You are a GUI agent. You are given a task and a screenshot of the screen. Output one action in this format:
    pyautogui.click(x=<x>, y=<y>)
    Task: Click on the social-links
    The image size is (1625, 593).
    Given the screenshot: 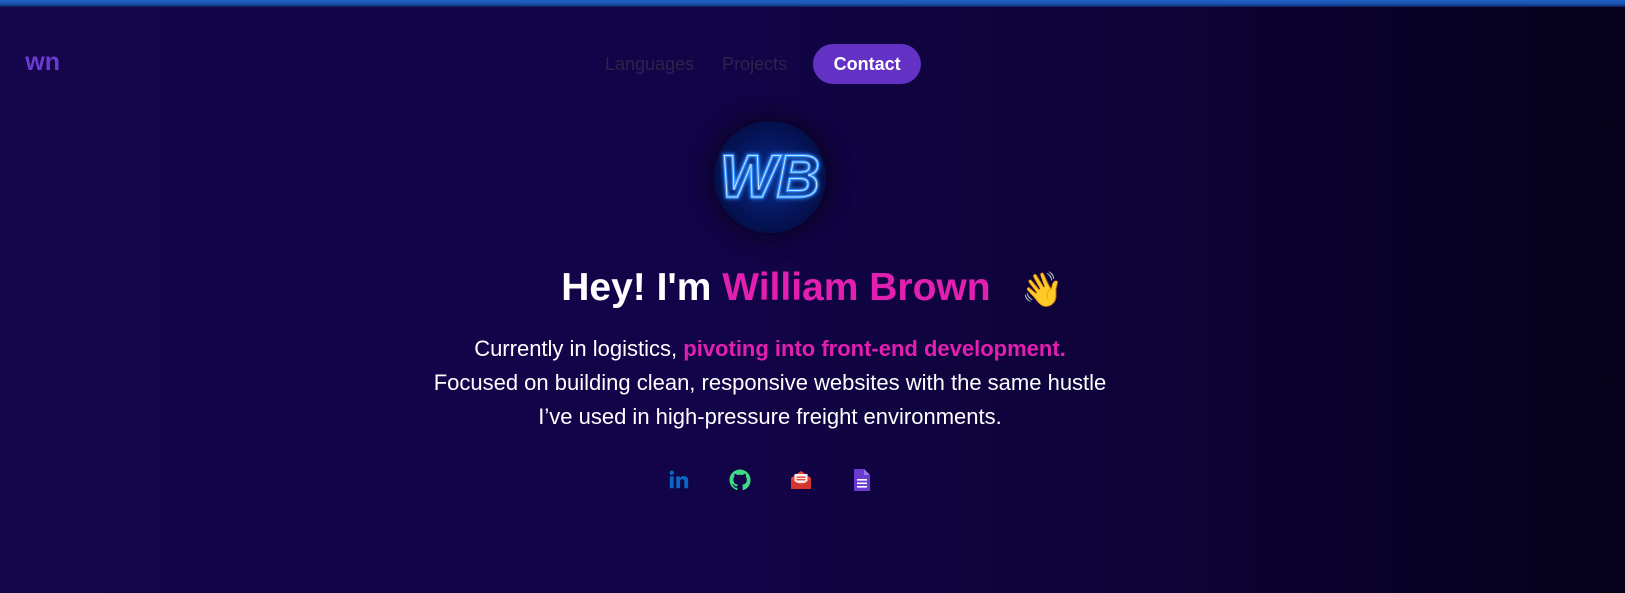 What is the action you would take?
    pyautogui.click(x=786, y=480)
    